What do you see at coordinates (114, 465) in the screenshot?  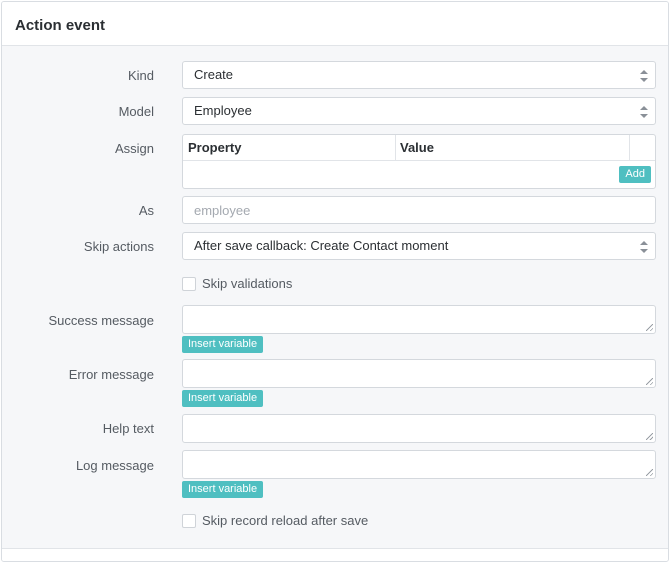 I see `log-message-label: Log message` at bounding box center [114, 465].